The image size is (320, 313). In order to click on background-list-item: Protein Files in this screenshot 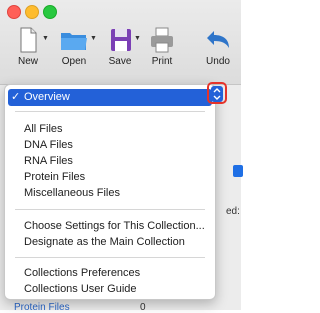, I will do `click(42, 307)`.